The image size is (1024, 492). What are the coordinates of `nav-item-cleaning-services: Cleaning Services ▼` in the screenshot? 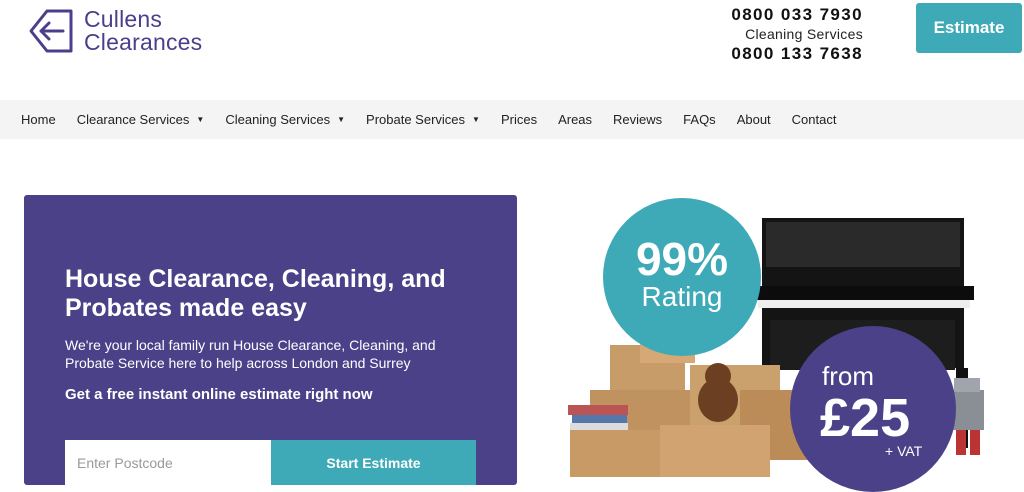 It's located at (285, 119).